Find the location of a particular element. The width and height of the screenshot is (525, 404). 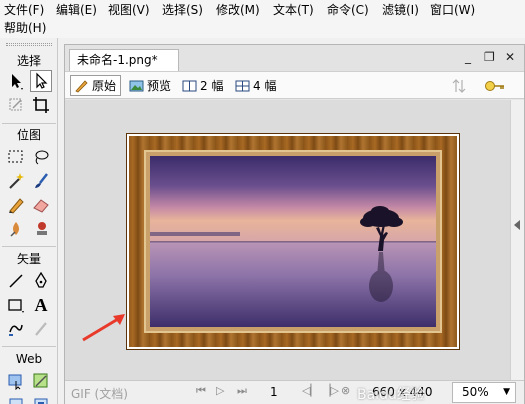

menu-filter: 滤镜(I) is located at coordinates (400, 10).